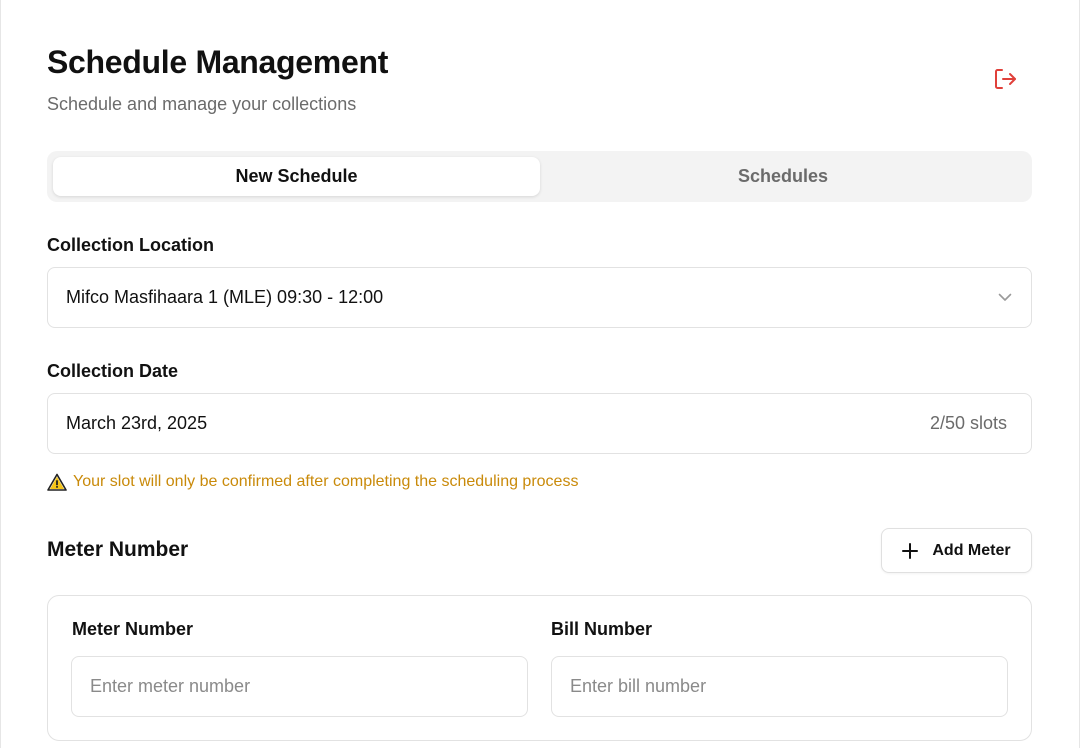 The height and width of the screenshot is (748, 1080). I want to click on add-meter-button: Add Meter, so click(956, 550).